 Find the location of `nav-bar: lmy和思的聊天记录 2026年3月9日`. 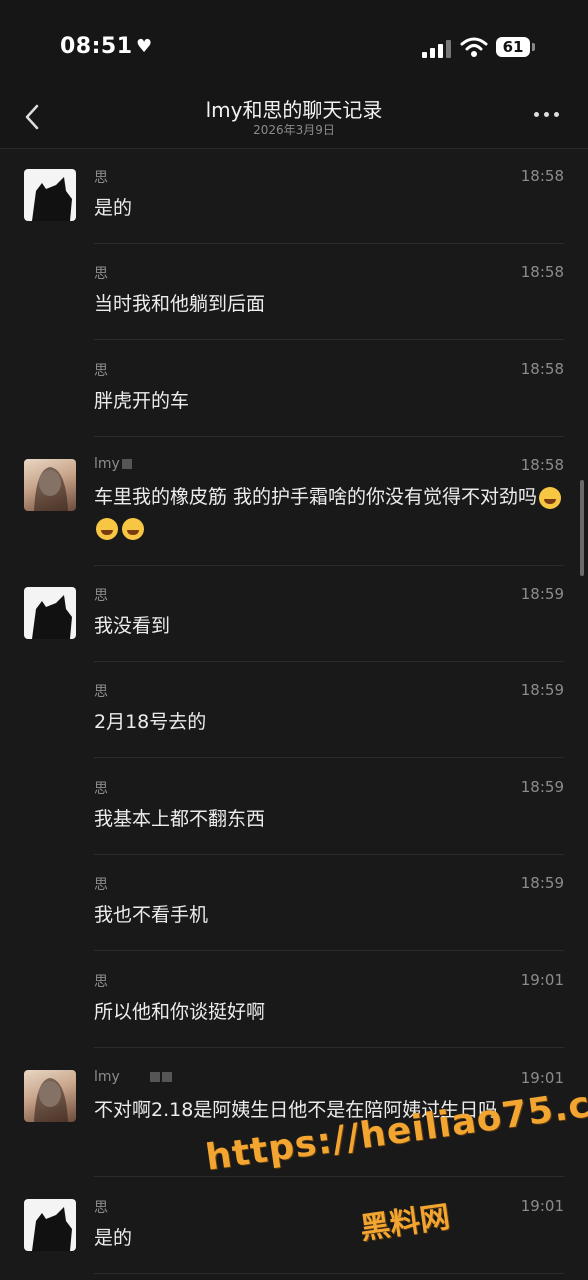

nav-bar: lmy和思的聊天记录 2026年3月9日 is located at coordinates (294, 119).